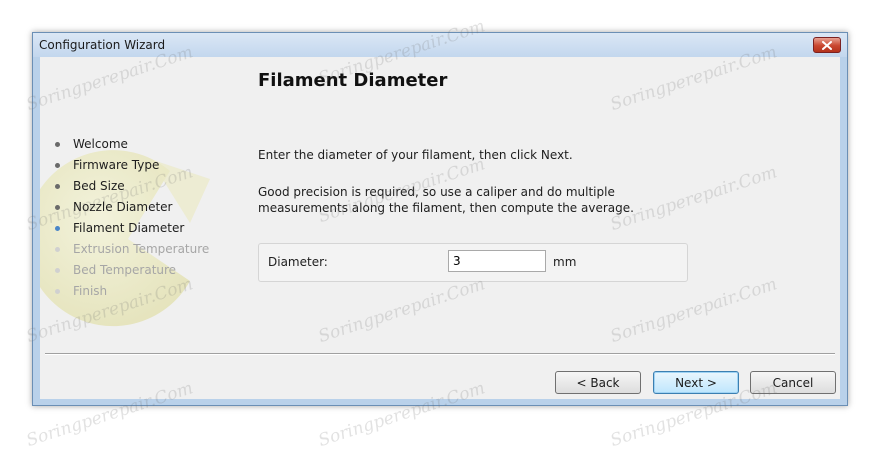  I want to click on step-finish: Finish, so click(130, 291).